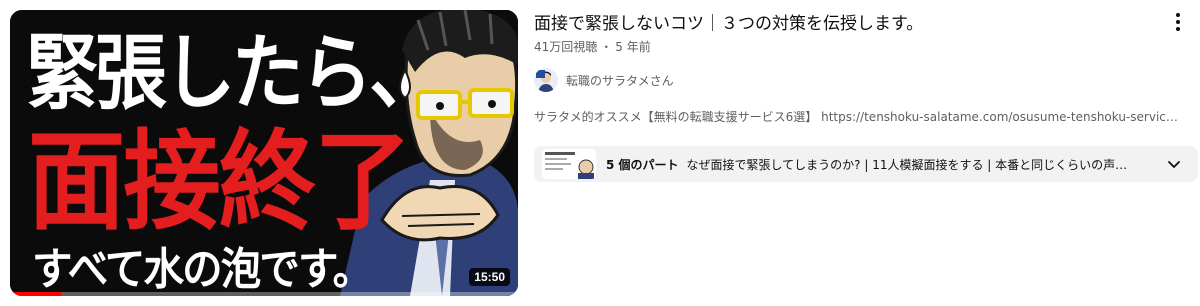 The height and width of the screenshot is (306, 1200). What do you see at coordinates (219, 182) in the screenshot?
I see `thumbnail-caption-line2: 面接終了` at bounding box center [219, 182].